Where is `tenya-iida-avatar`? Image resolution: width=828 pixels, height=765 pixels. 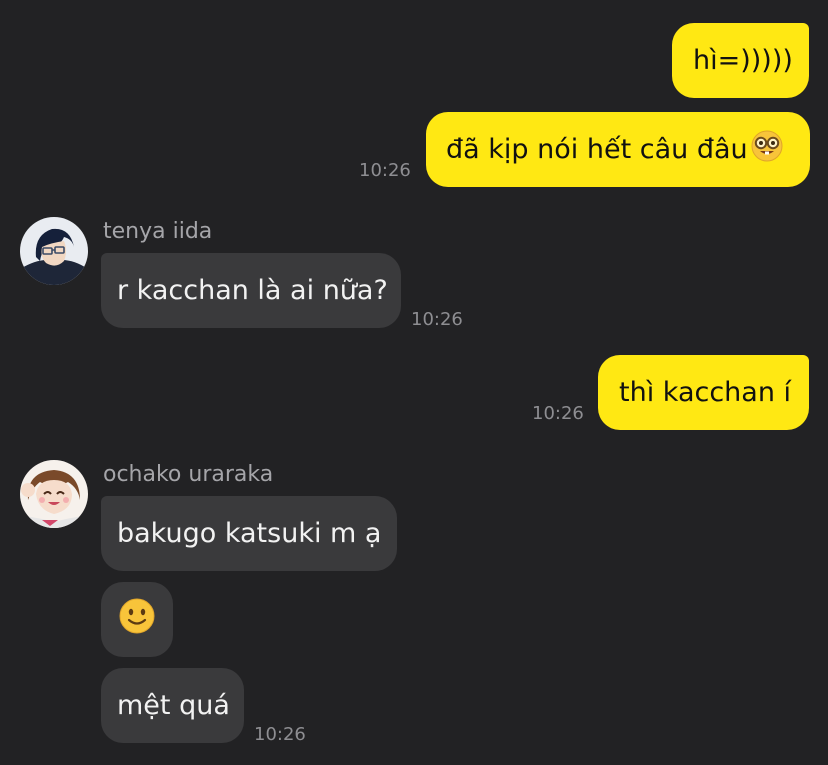
tenya-iida-avatar is located at coordinates (54, 251).